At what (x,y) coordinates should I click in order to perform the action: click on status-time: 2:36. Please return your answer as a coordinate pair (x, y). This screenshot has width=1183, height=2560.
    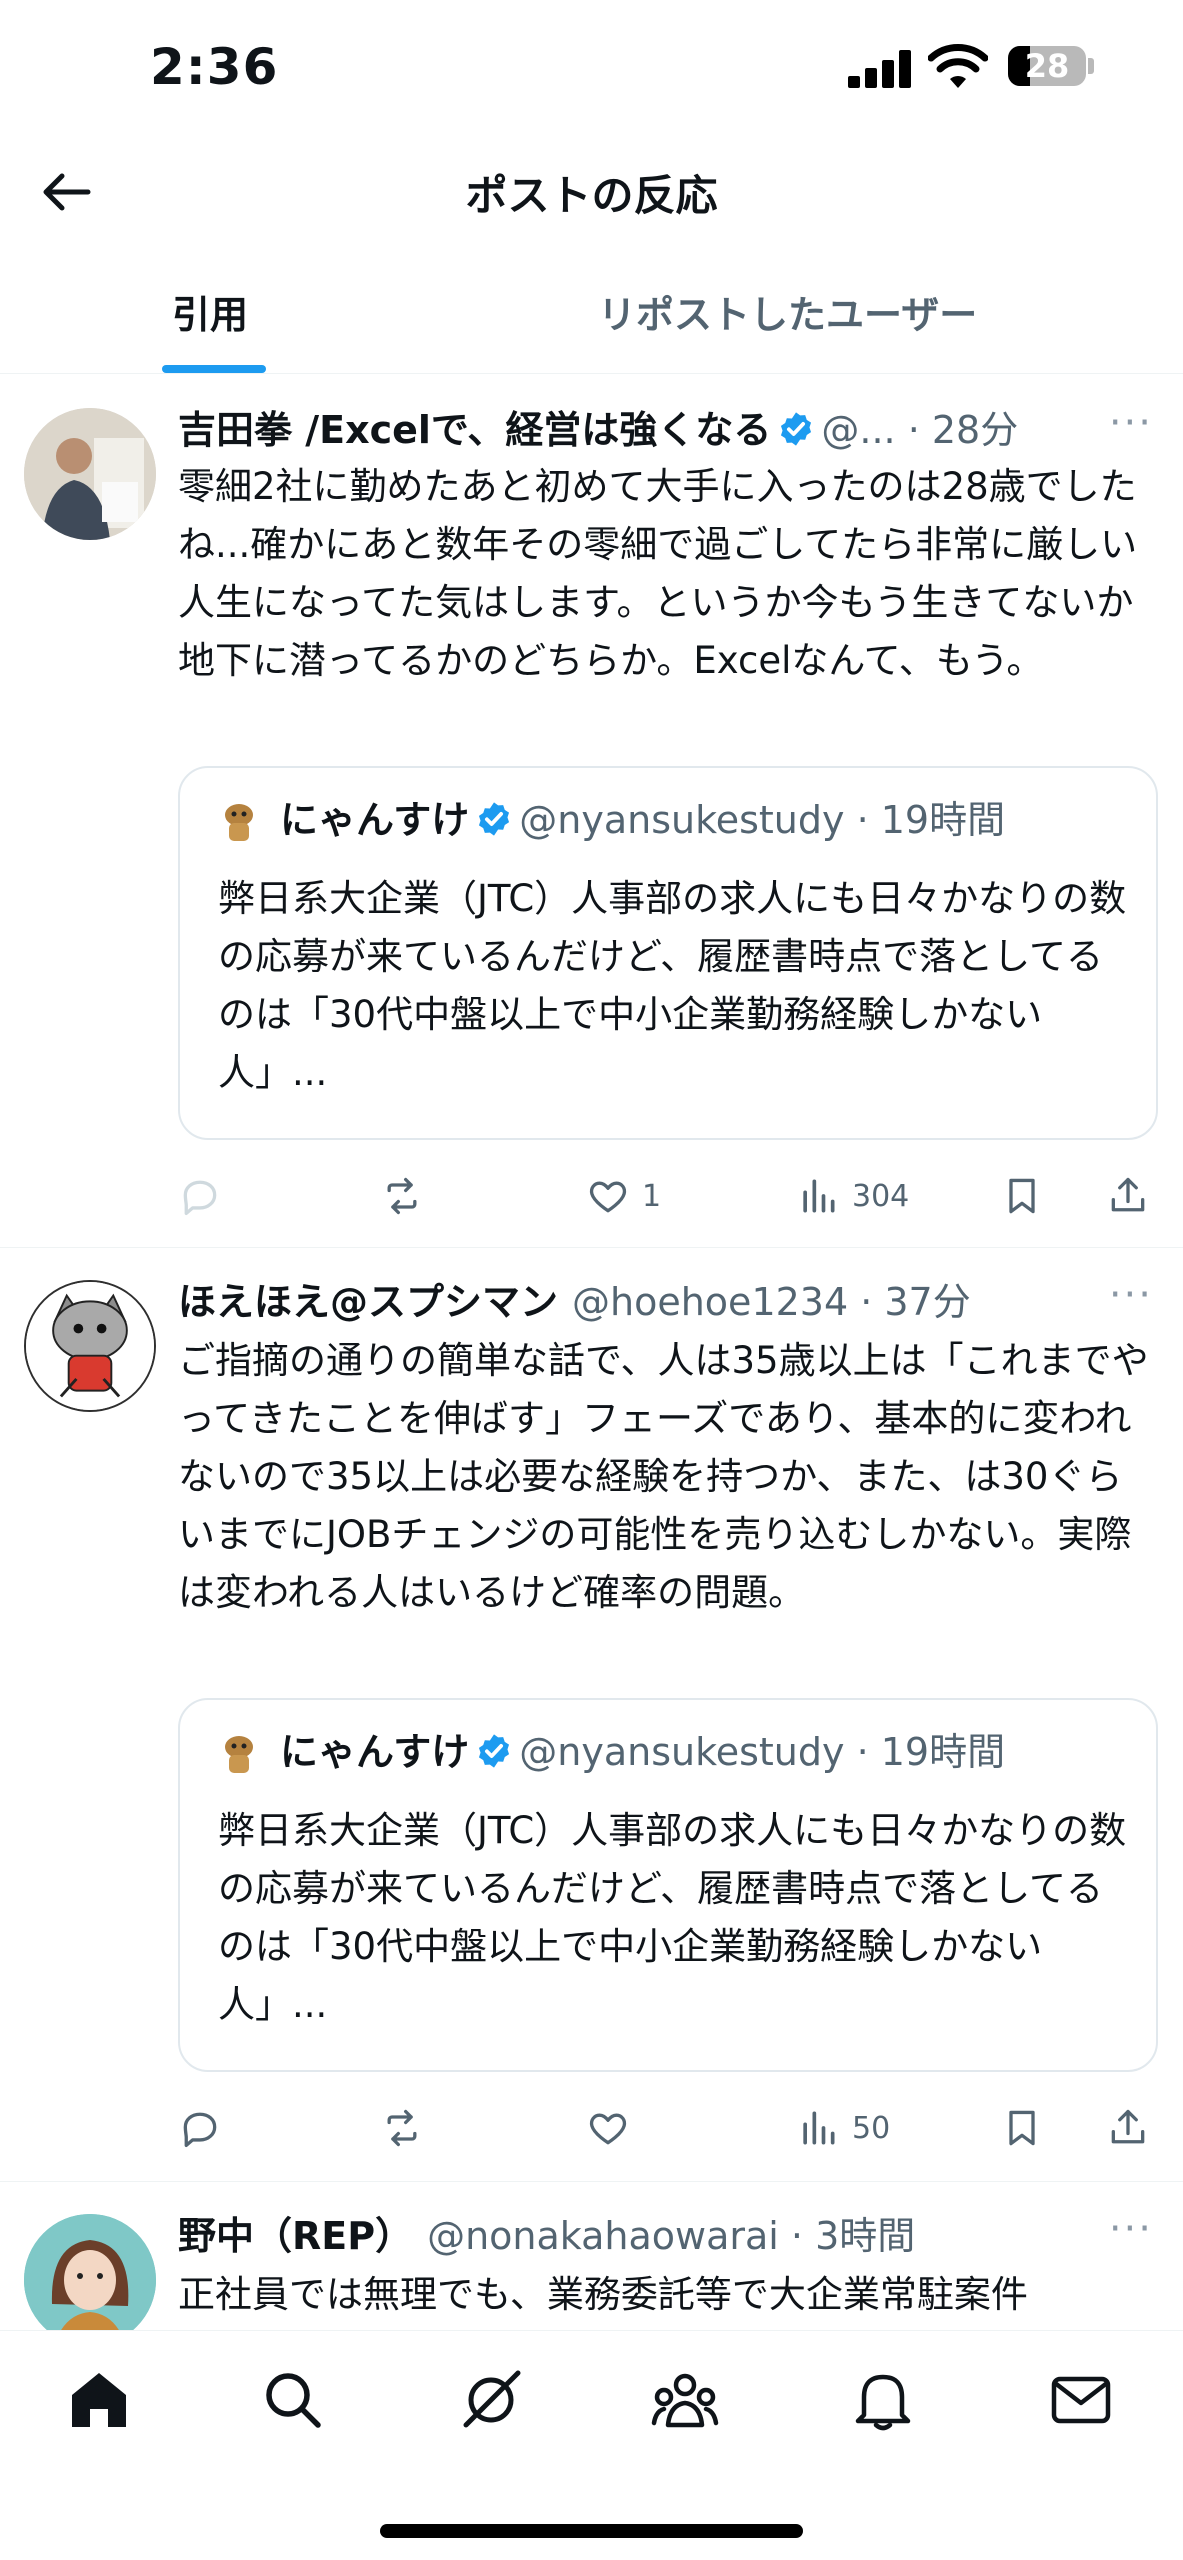
    Looking at the image, I should click on (214, 67).